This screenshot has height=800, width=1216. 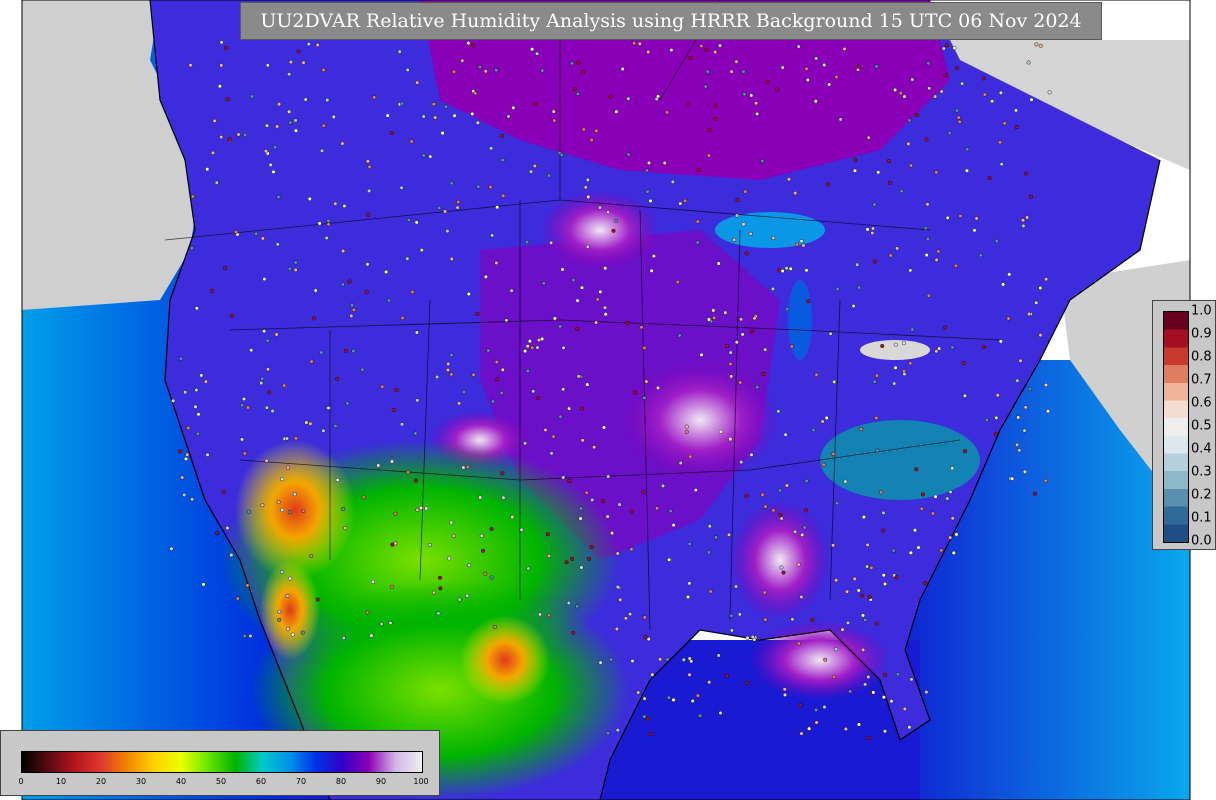 What do you see at coordinates (1201, 311) in the screenshot?
I see `fraction-tick-label: 1.0` at bounding box center [1201, 311].